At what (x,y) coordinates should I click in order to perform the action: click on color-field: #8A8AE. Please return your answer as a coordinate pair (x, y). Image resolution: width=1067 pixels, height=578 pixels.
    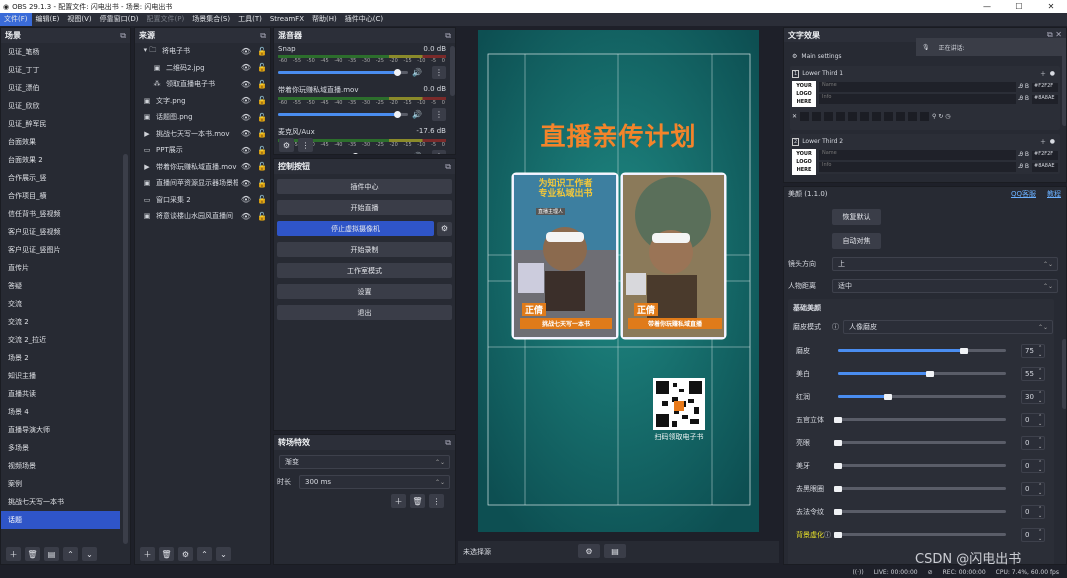
    Looking at the image, I should click on (1045, 167).